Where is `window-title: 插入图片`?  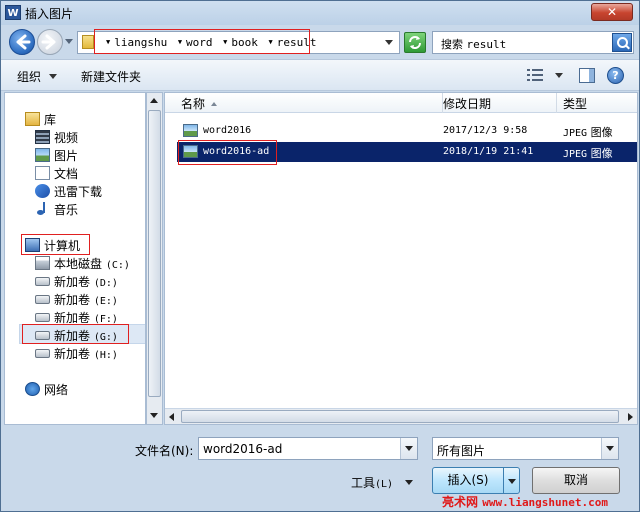 window-title: 插入图片 is located at coordinates (49, 14).